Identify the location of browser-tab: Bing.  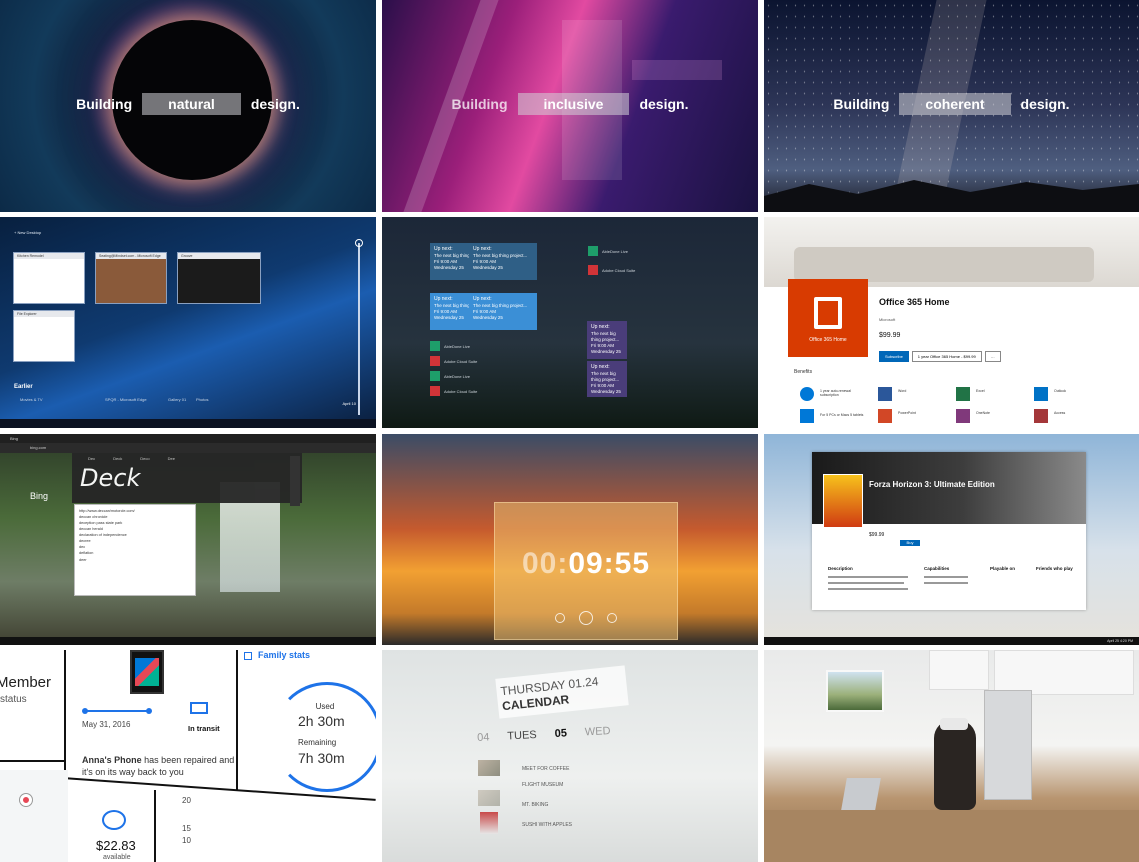
(188, 438).